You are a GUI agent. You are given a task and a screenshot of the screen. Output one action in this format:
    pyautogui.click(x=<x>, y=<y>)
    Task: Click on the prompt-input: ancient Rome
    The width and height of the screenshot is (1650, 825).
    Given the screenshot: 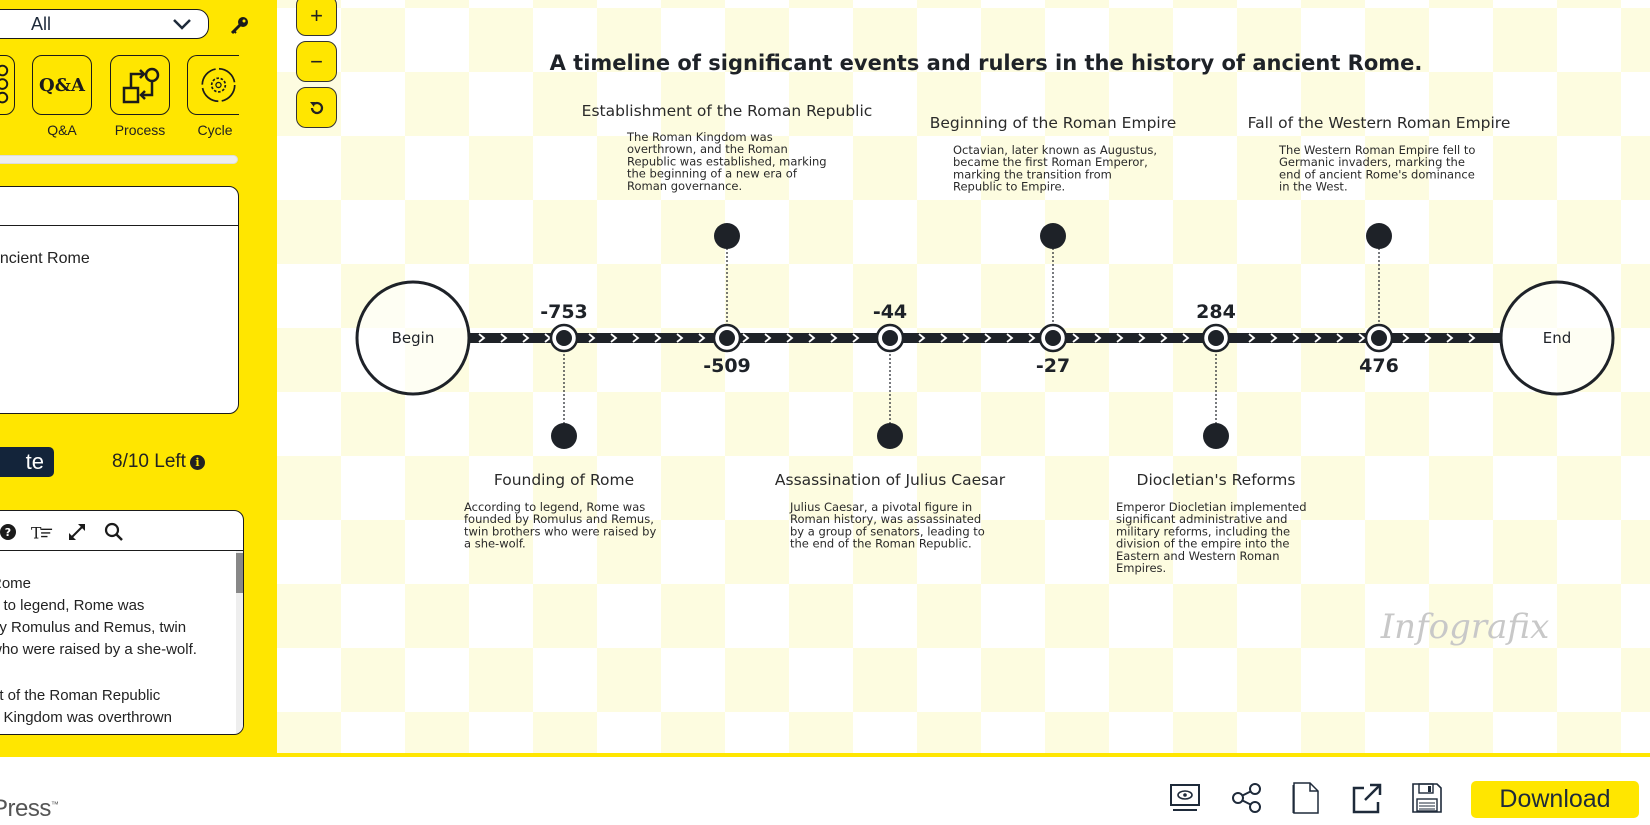 What is the action you would take?
    pyautogui.click(x=119, y=300)
    